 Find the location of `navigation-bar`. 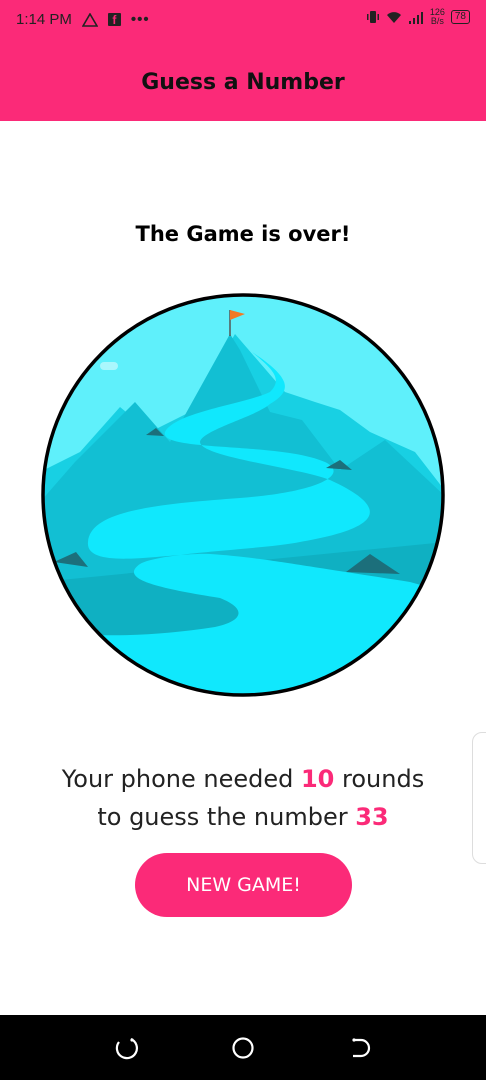

navigation-bar is located at coordinates (243, 1047).